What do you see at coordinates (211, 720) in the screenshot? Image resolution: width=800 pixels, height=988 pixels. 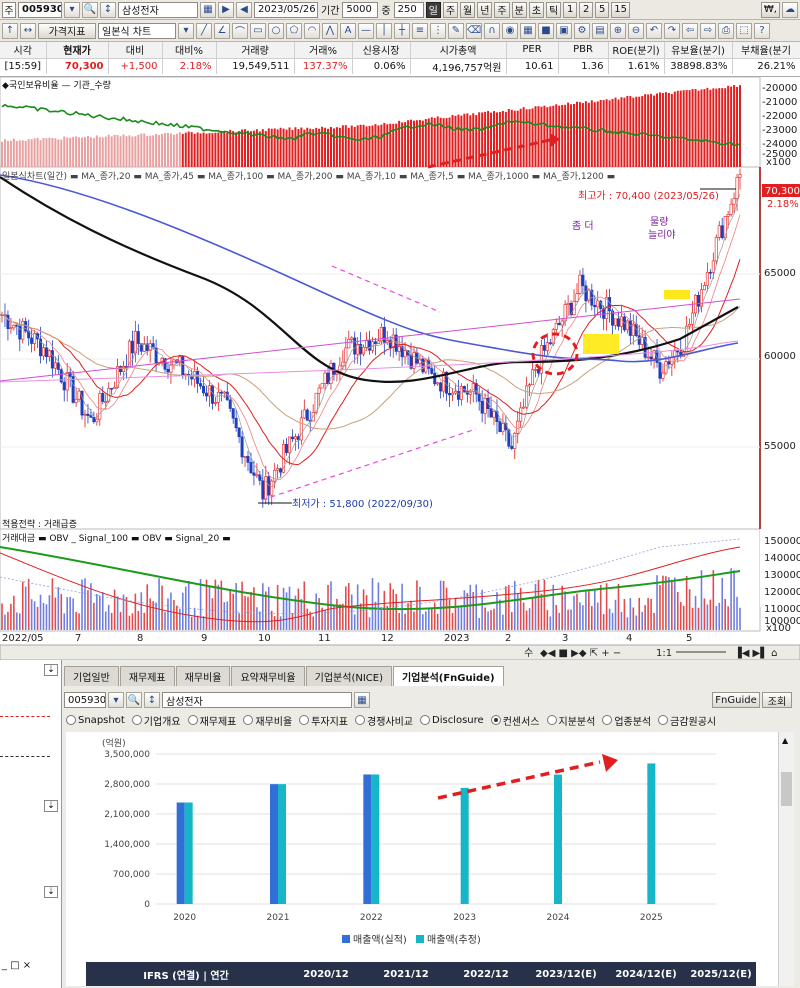 I see `radio-financial-statements: 재무제표` at bounding box center [211, 720].